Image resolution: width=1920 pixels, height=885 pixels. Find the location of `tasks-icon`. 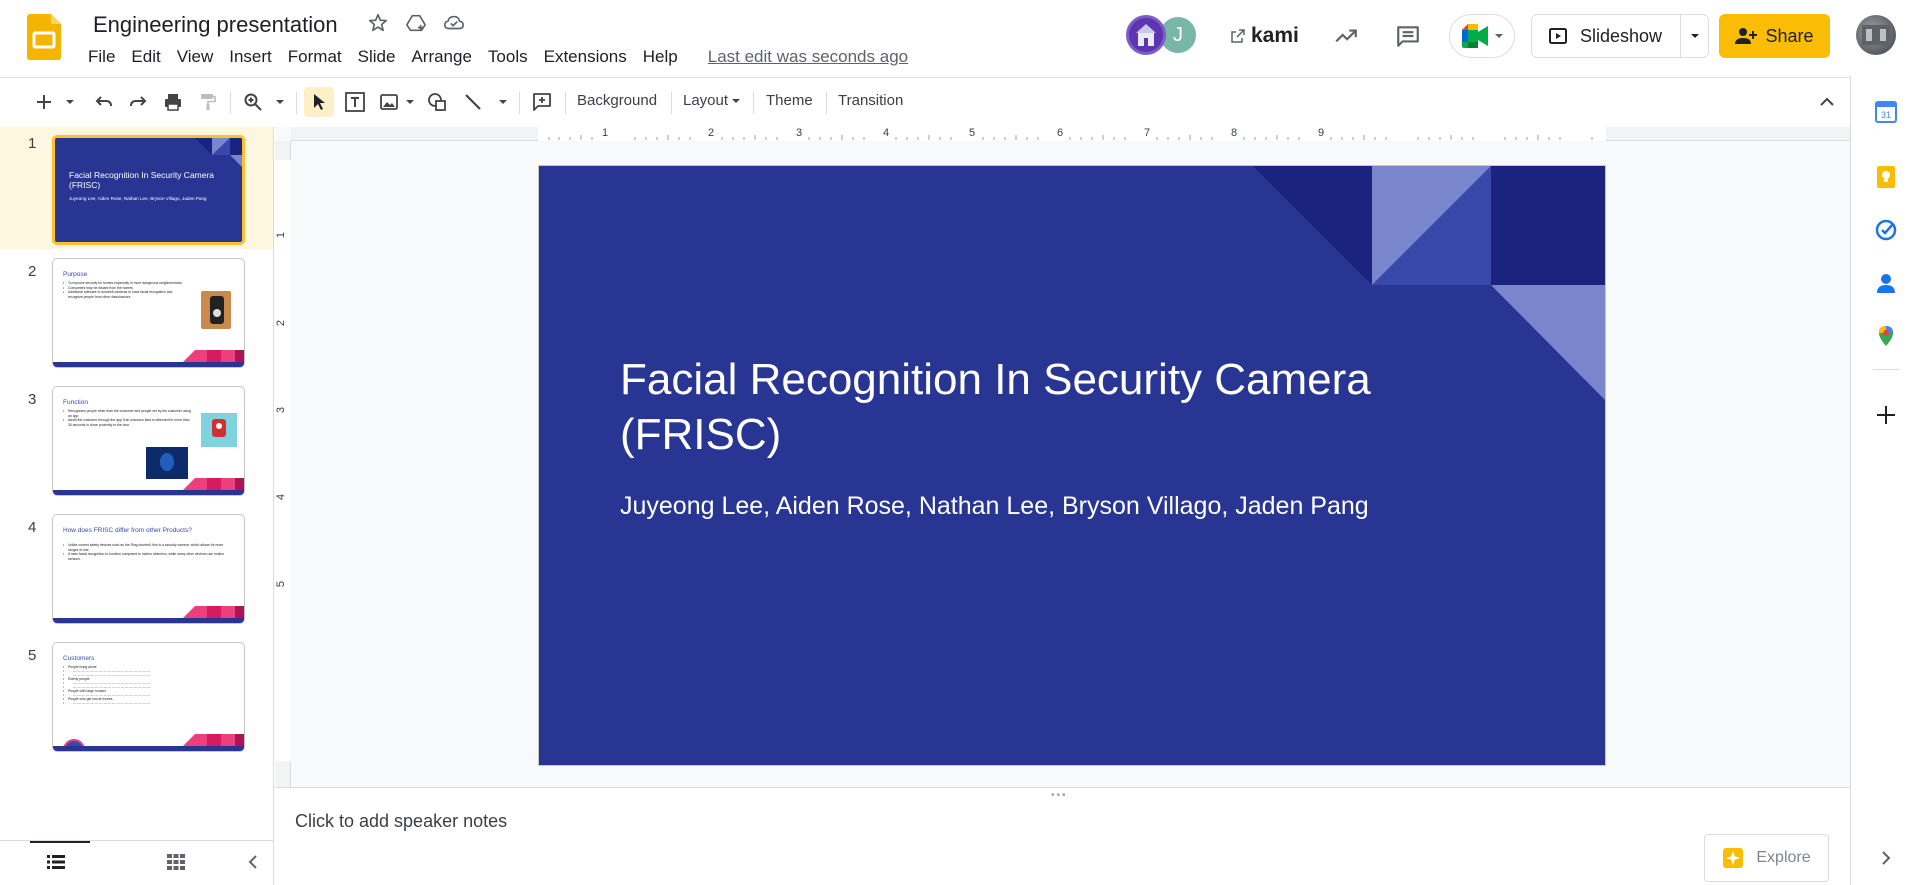

tasks-icon is located at coordinates (1886, 230).